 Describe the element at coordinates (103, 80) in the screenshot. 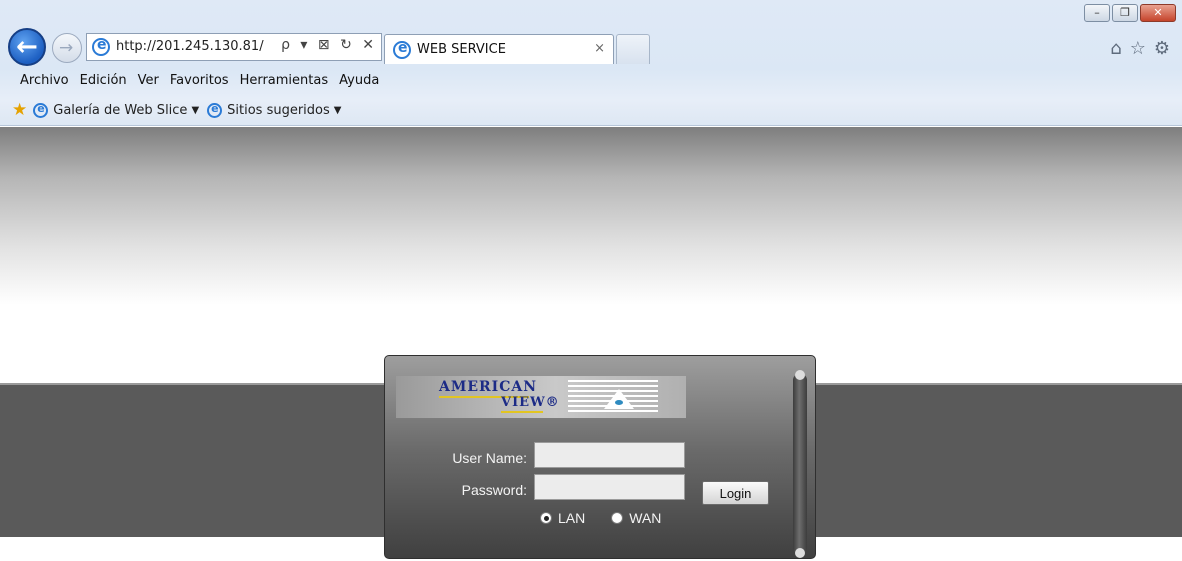

I see `menu-edicion: Edición` at that location.